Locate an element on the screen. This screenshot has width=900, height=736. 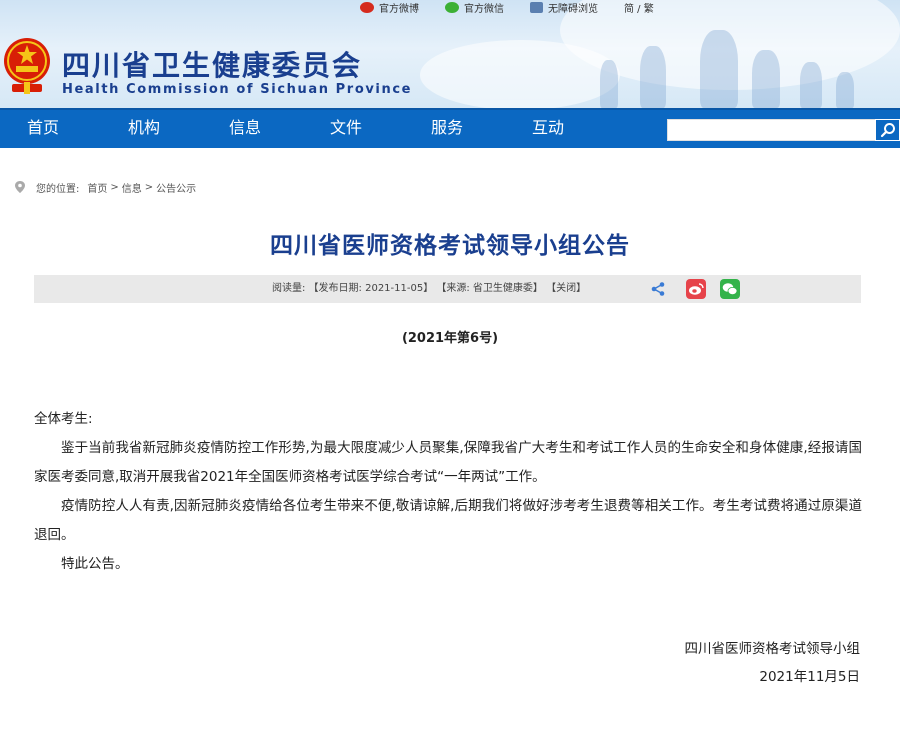
nav-item-organization: 机构 is located at coordinates (144, 129).